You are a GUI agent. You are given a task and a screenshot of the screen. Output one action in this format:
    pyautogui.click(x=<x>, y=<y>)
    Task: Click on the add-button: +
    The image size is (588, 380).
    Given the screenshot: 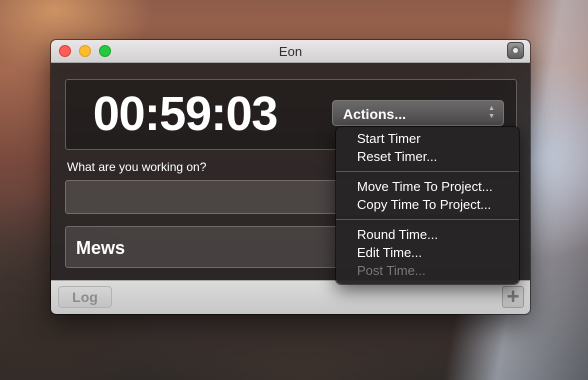 What is the action you would take?
    pyautogui.click(x=513, y=297)
    